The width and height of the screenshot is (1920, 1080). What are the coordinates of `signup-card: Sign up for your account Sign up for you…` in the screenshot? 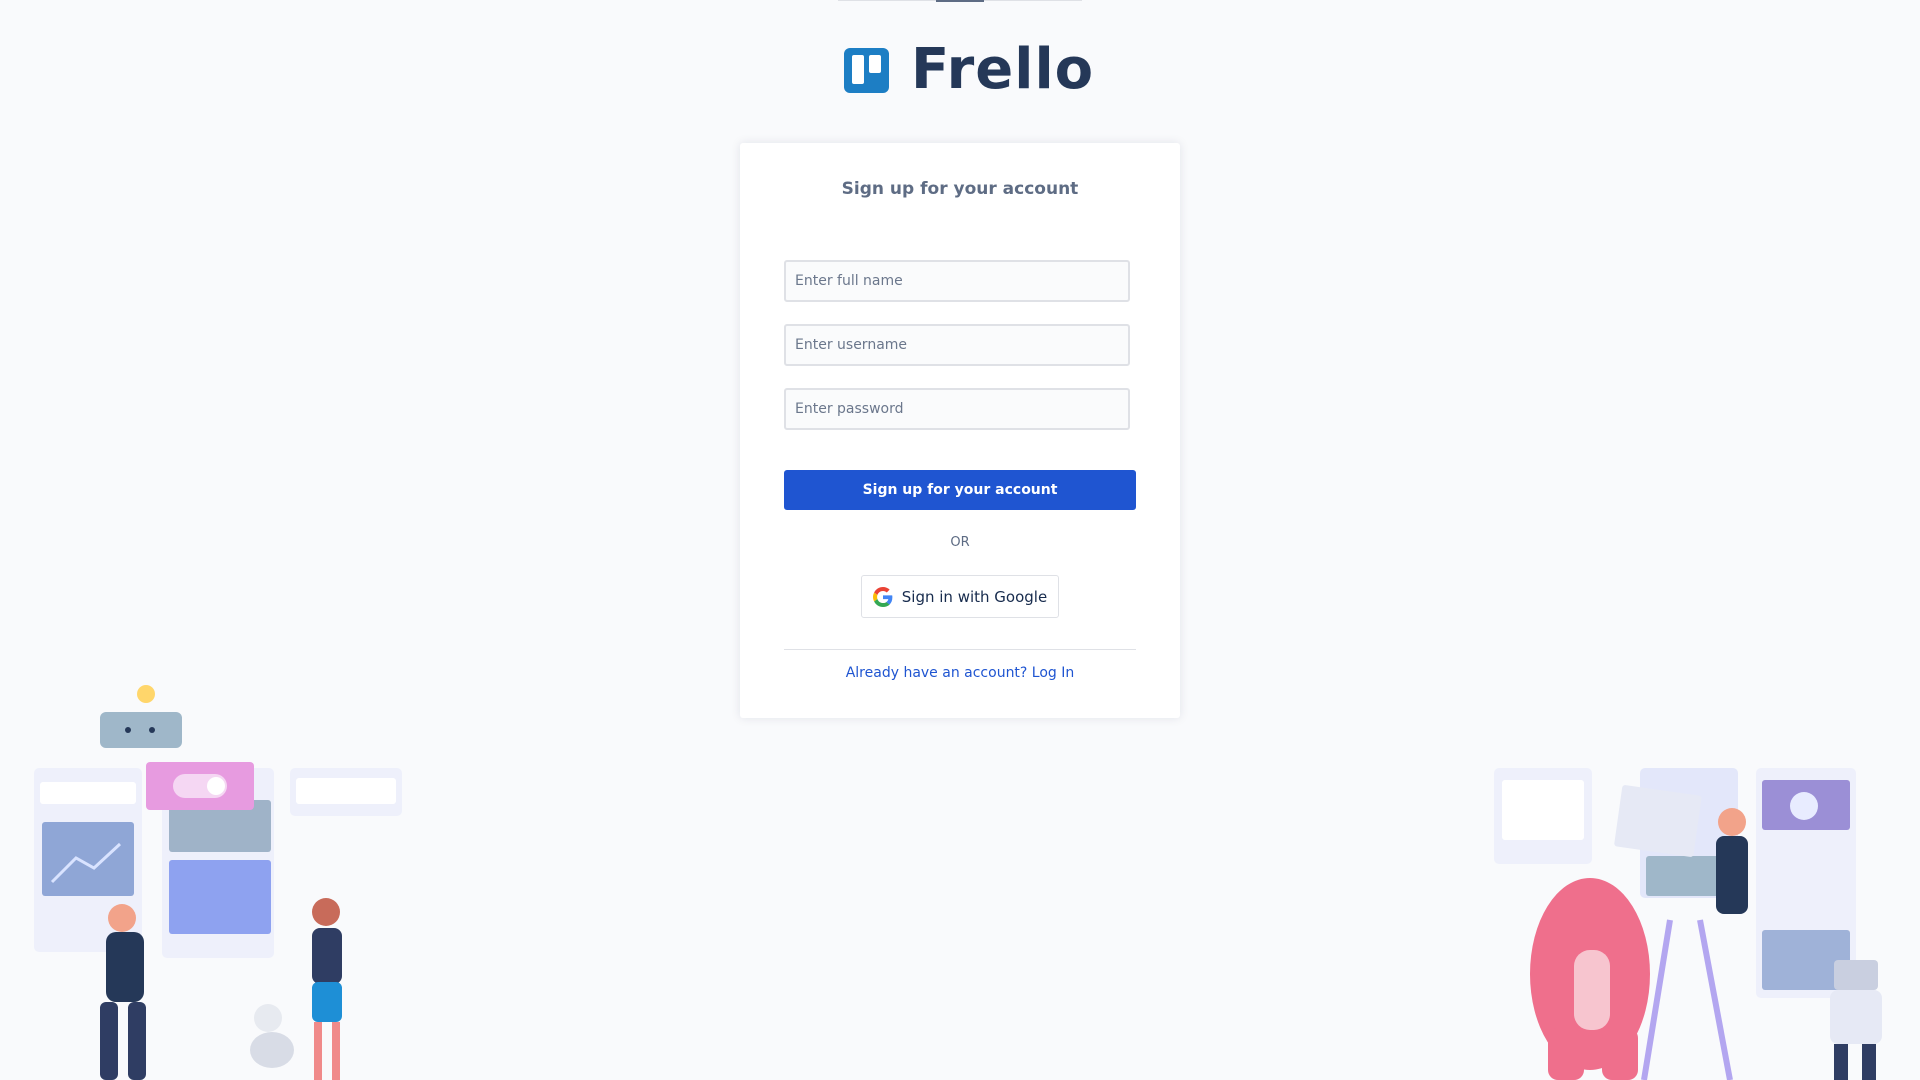 It's located at (960, 430).